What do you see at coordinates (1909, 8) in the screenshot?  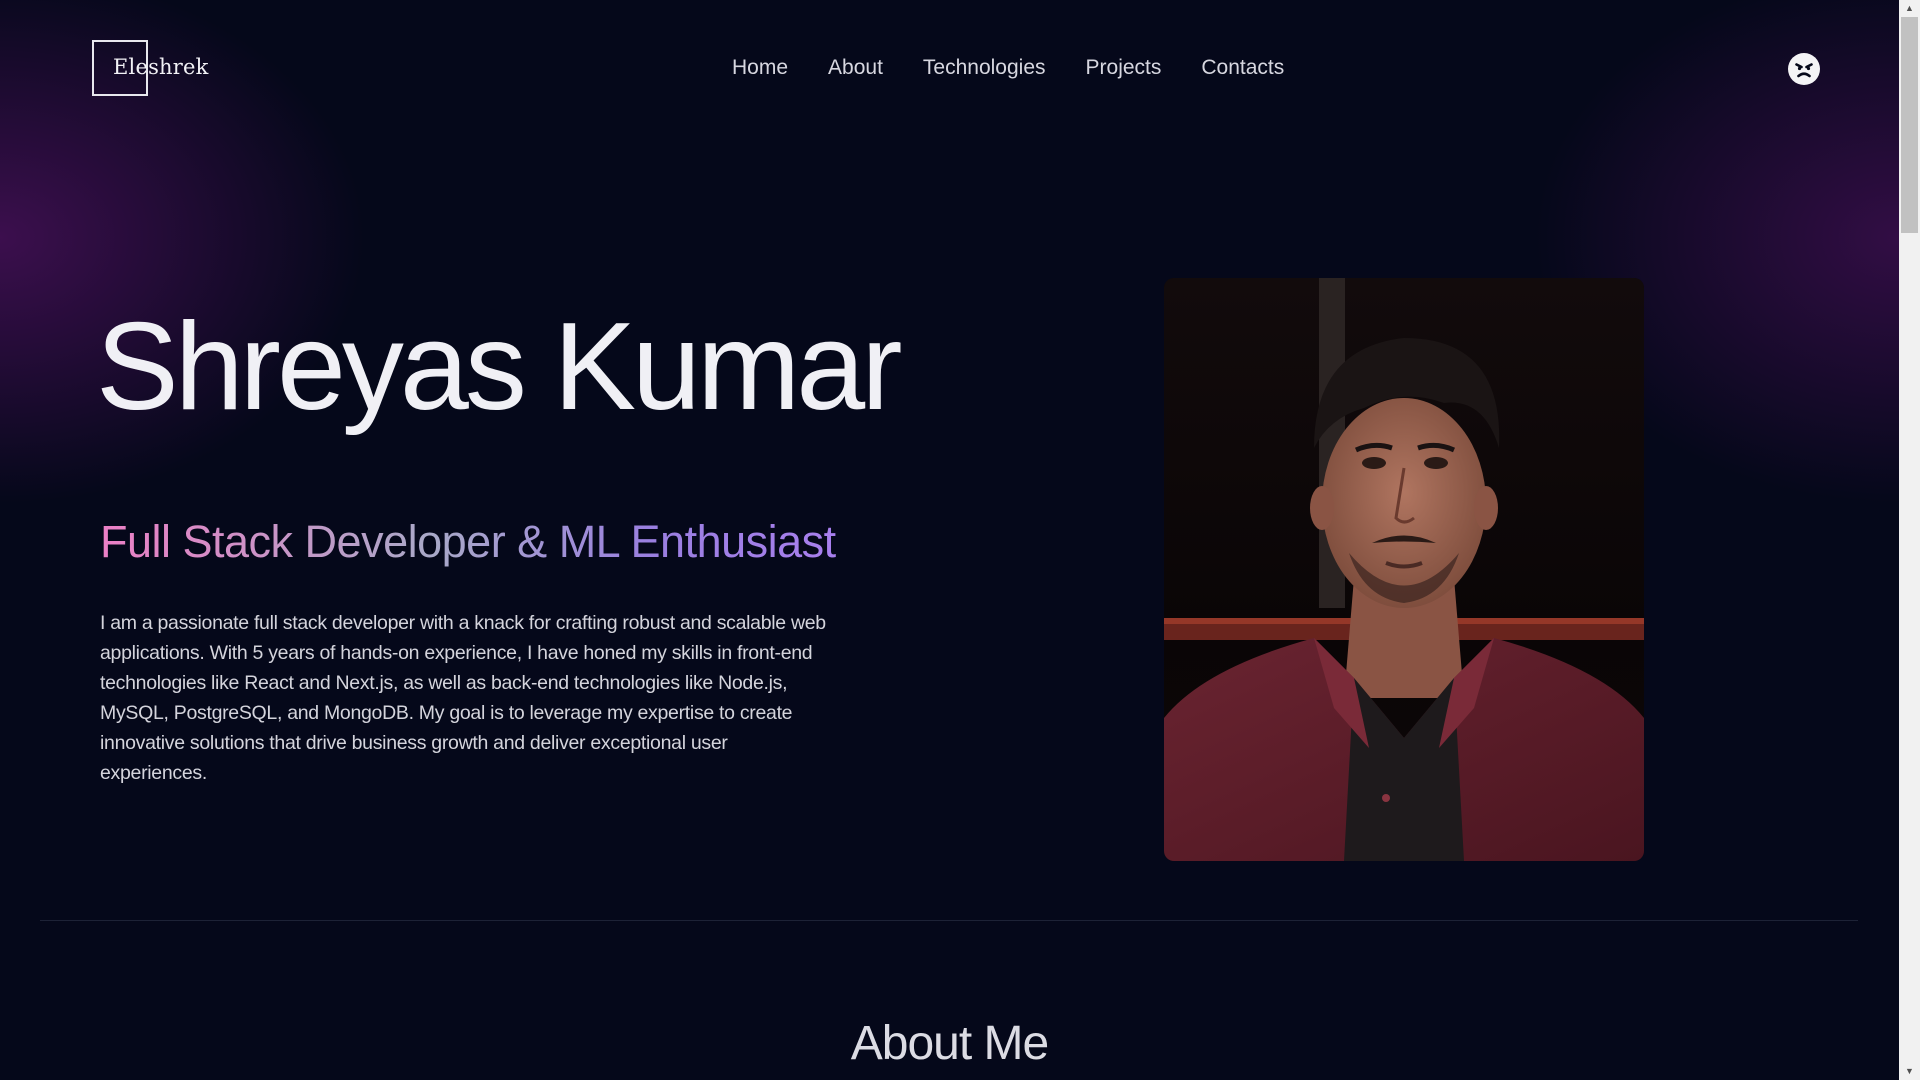 I see `scroll-up-arrow-icon: ▲` at bounding box center [1909, 8].